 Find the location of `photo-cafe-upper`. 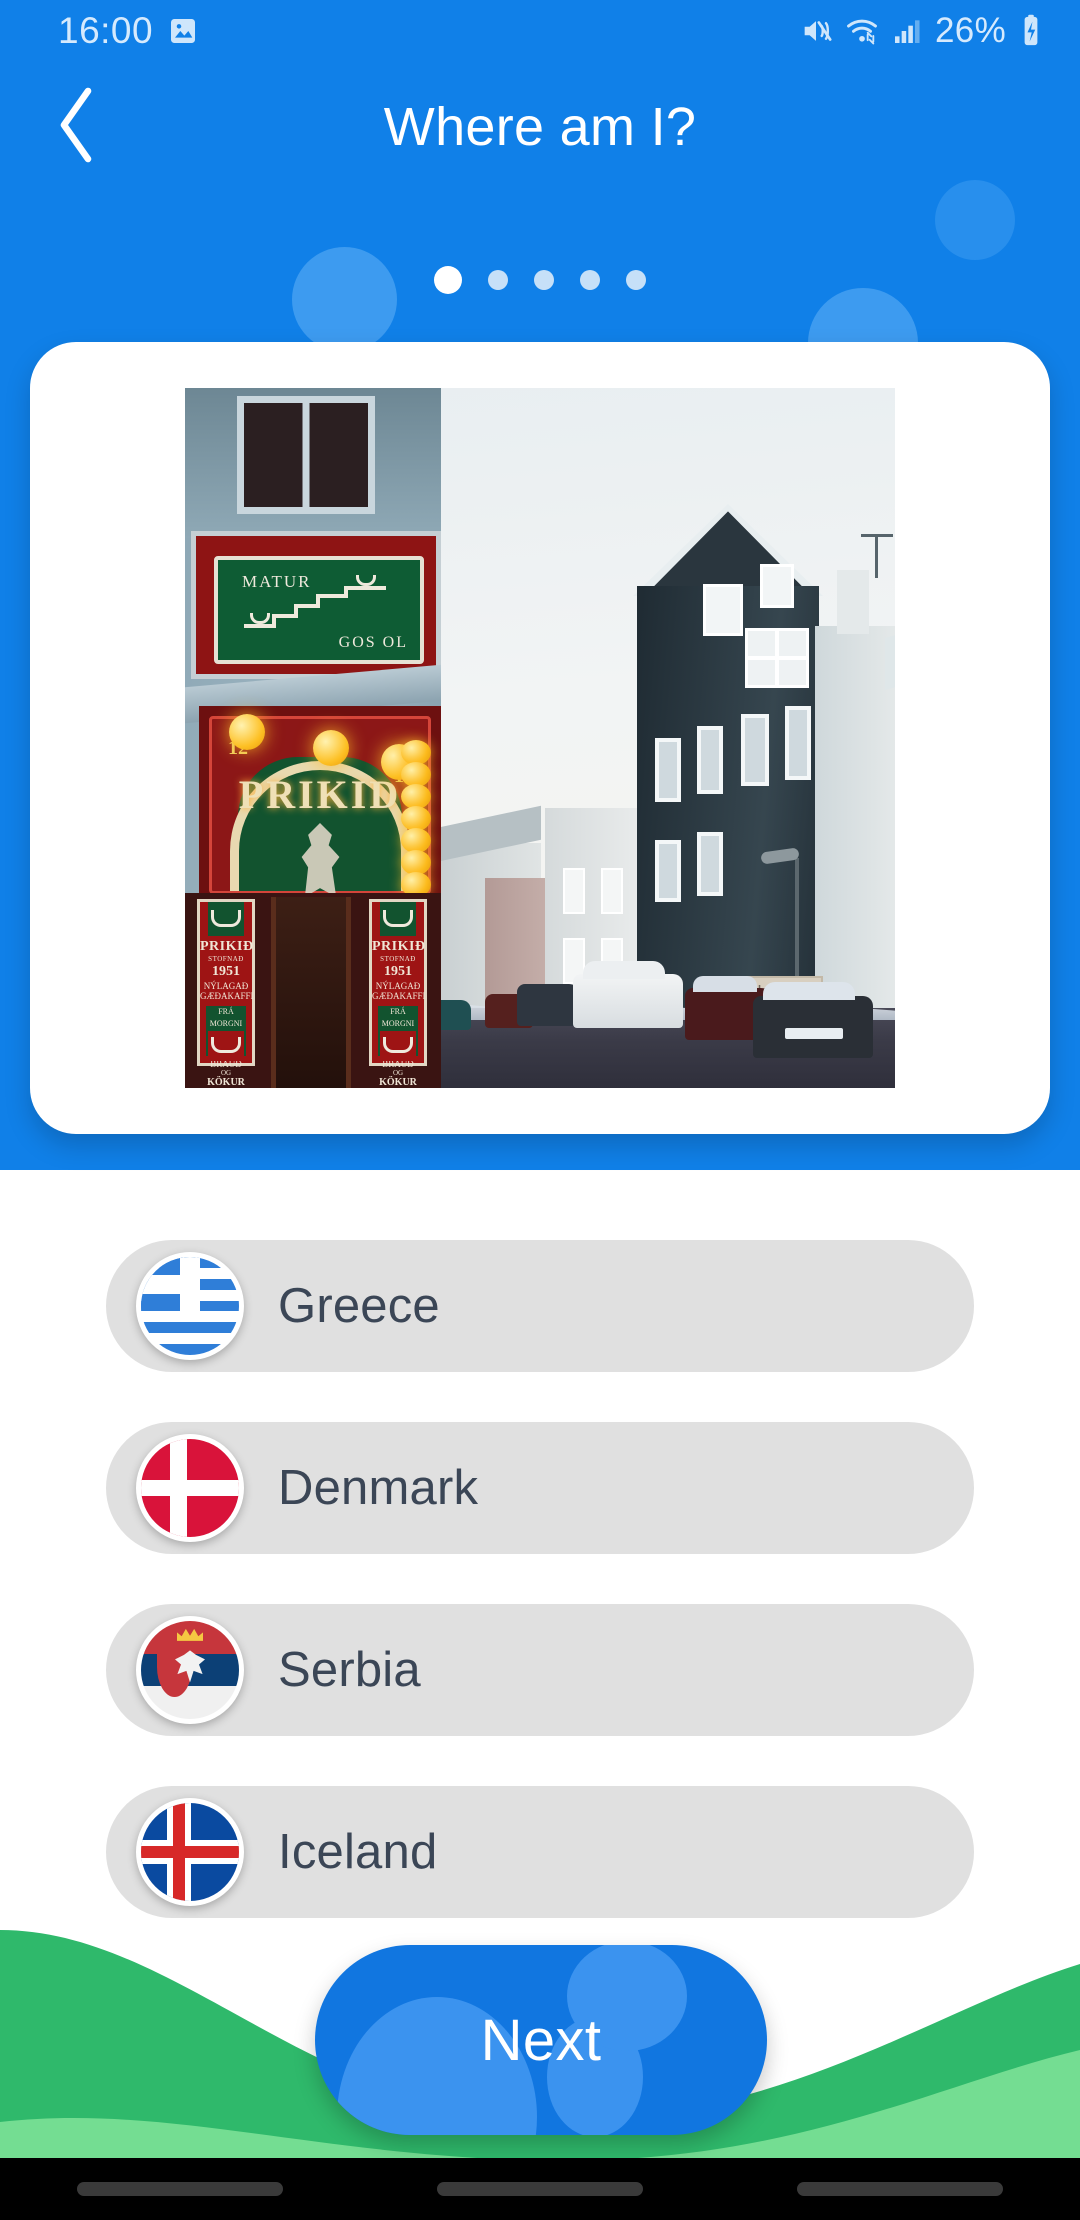

photo-cafe-upper is located at coordinates (313, 463).